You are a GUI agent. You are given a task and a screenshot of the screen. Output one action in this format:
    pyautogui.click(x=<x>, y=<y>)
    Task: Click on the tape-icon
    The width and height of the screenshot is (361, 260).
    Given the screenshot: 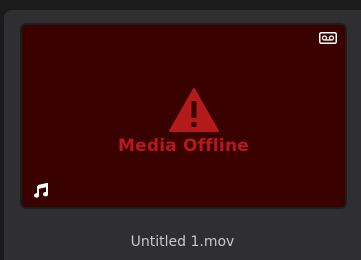 What is the action you would take?
    pyautogui.click(x=328, y=38)
    